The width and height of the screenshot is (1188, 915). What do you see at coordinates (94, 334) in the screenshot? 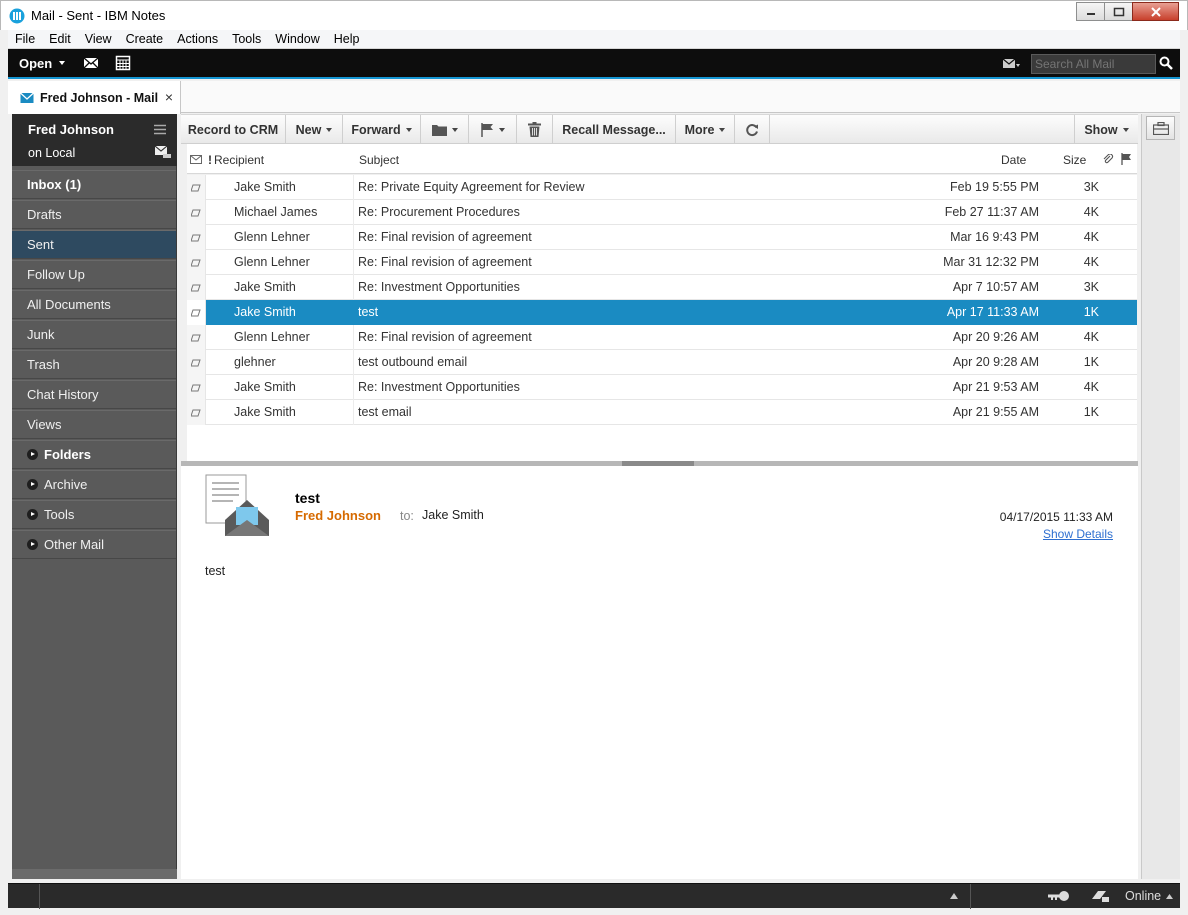
I see `sidebar-item-junk: Junk` at bounding box center [94, 334].